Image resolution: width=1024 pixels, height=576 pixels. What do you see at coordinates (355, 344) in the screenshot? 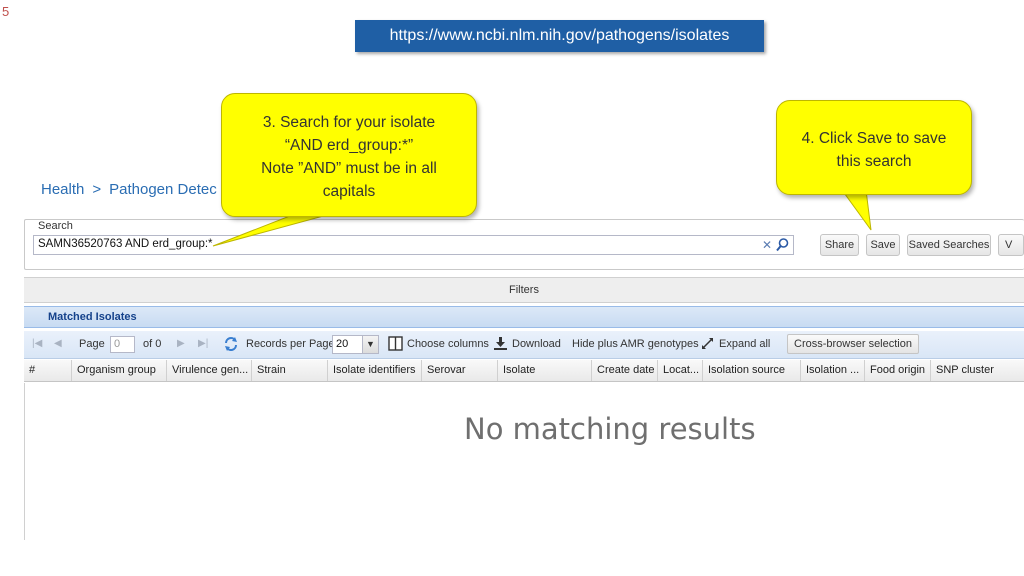
I see `records-per-page-select: 20 ▼` at bounding box center [355, 344].